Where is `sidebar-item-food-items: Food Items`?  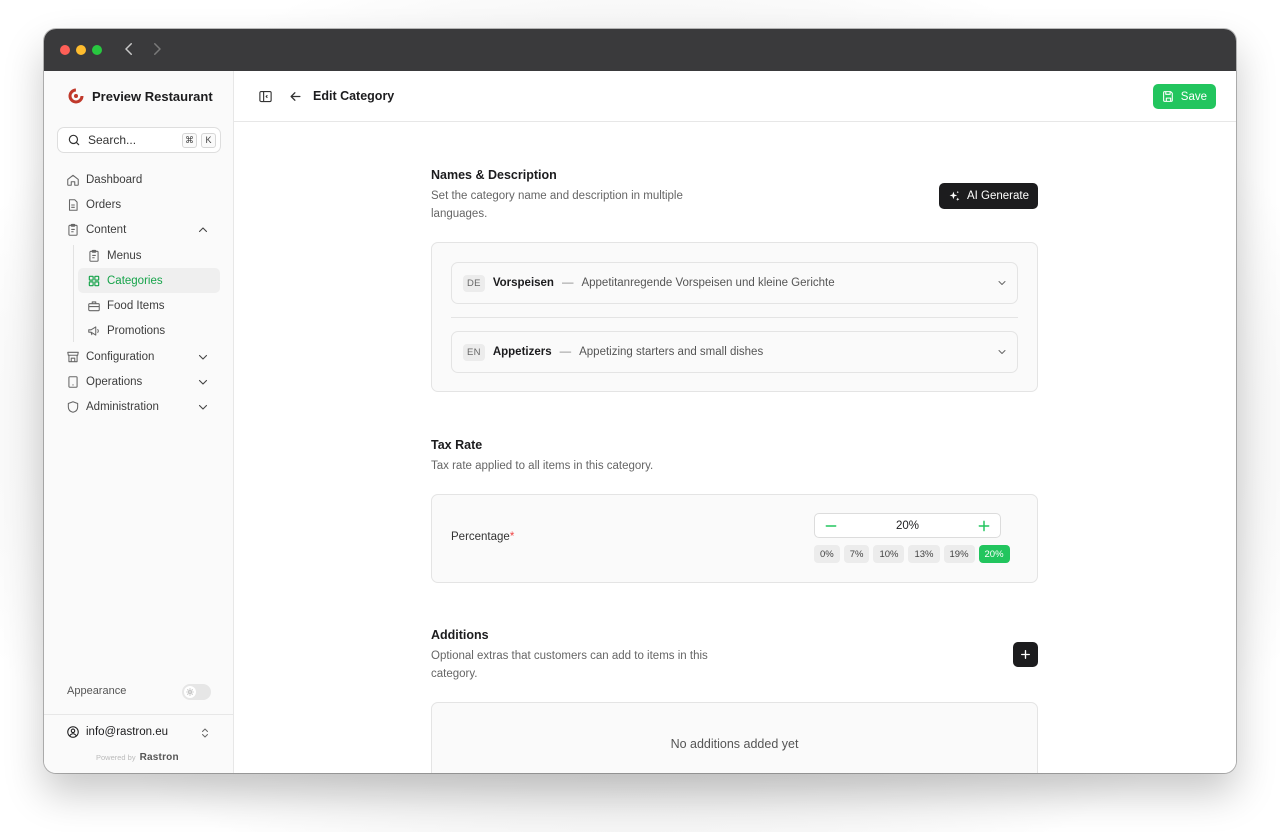
sidebar-item-food-items: Food Items is located at coordinates (138, 305).